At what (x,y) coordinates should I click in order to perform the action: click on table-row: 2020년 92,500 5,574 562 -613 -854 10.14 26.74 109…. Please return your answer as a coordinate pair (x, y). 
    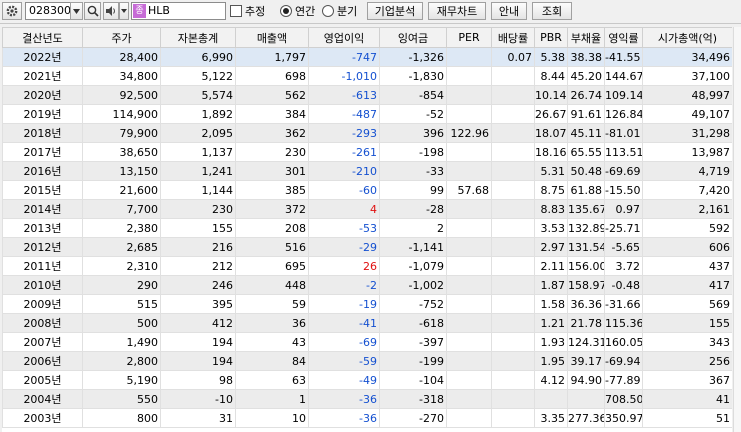
    Looking at the image, I should click on (367, 95).